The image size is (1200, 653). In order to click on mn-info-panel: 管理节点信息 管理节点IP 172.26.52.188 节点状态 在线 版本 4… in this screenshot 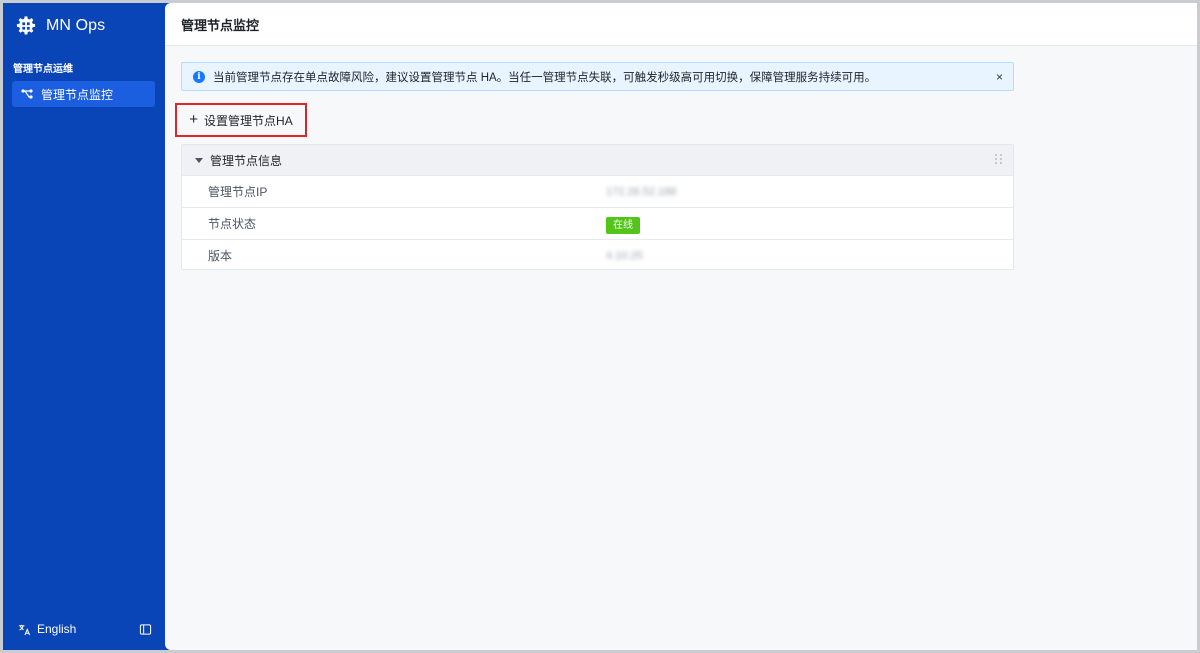, I will do `click(597, 207)`.